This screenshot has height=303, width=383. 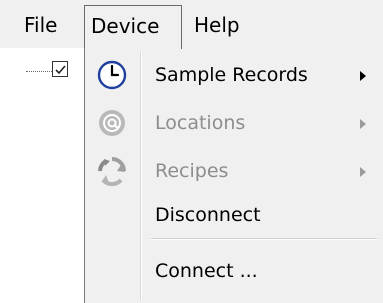 I want to click on checkmark-icon, so click(x=60, y=70).